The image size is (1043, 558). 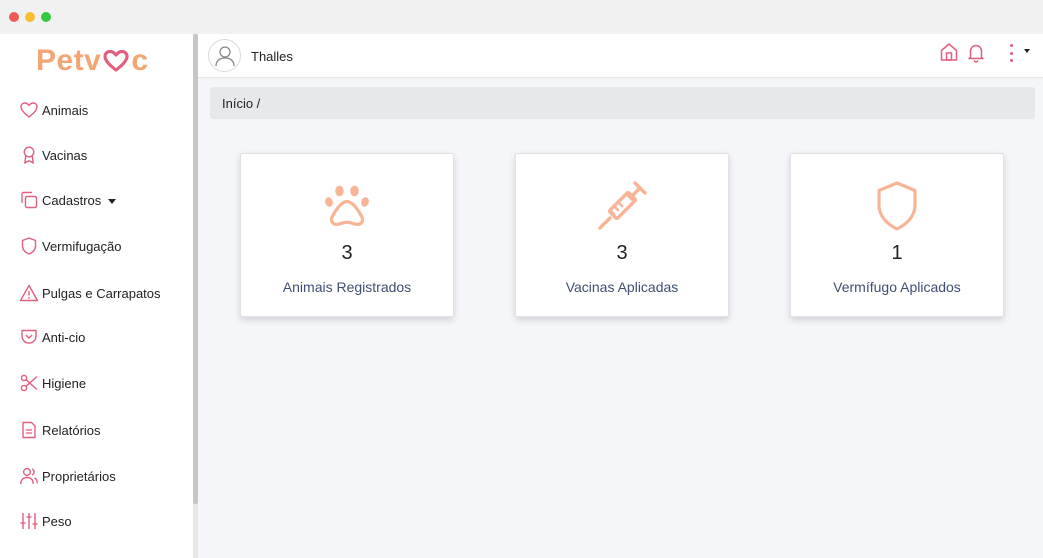 What do you see at coordinates (82, 246) in the screenshot?
I see `sidebar-item-label: Vermifugação` at bounding box center [82, 246].